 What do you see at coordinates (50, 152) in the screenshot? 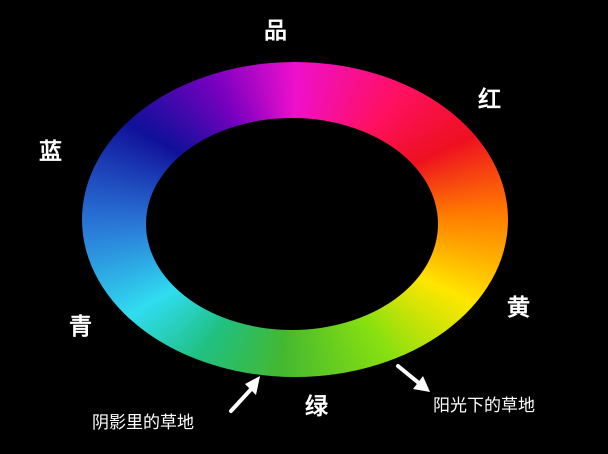
I see `label-blue: 蓝` at bounding box center [50, 152].